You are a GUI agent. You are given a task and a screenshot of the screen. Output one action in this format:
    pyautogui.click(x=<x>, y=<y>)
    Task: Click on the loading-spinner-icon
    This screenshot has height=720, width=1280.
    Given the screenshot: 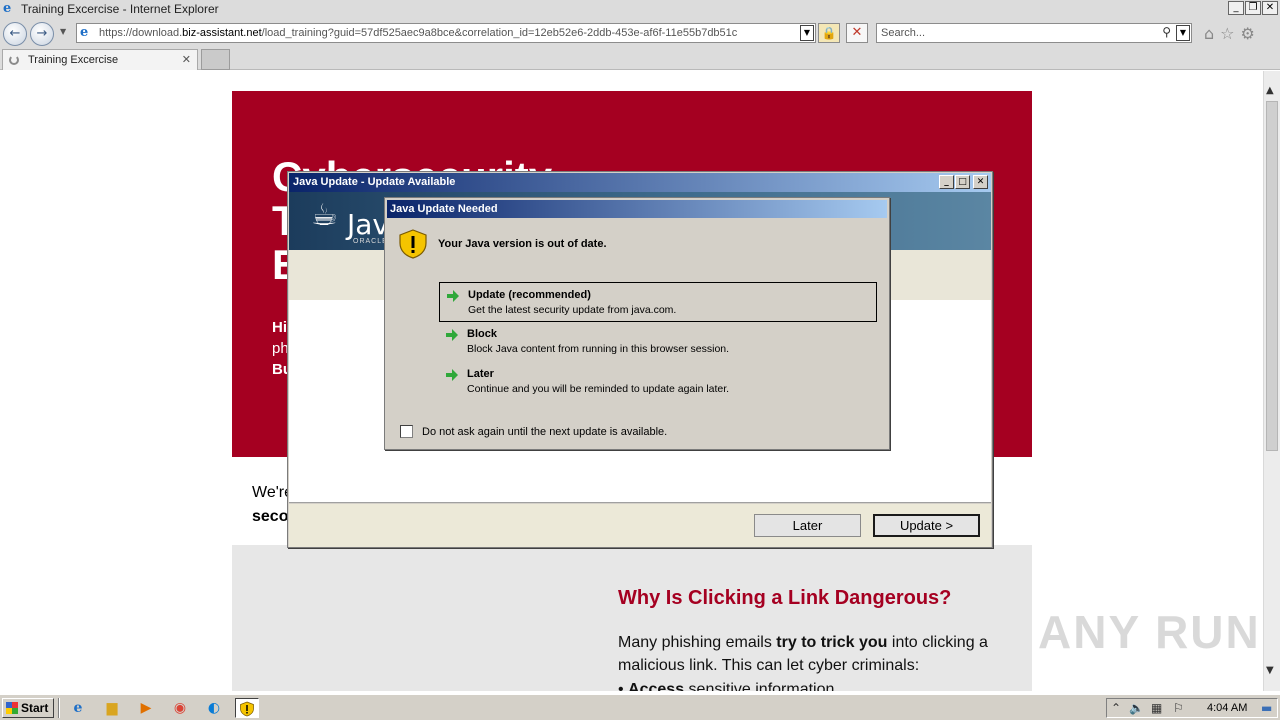 What is the action you would take?
    pyautogui.click(x=14, y=60)
    